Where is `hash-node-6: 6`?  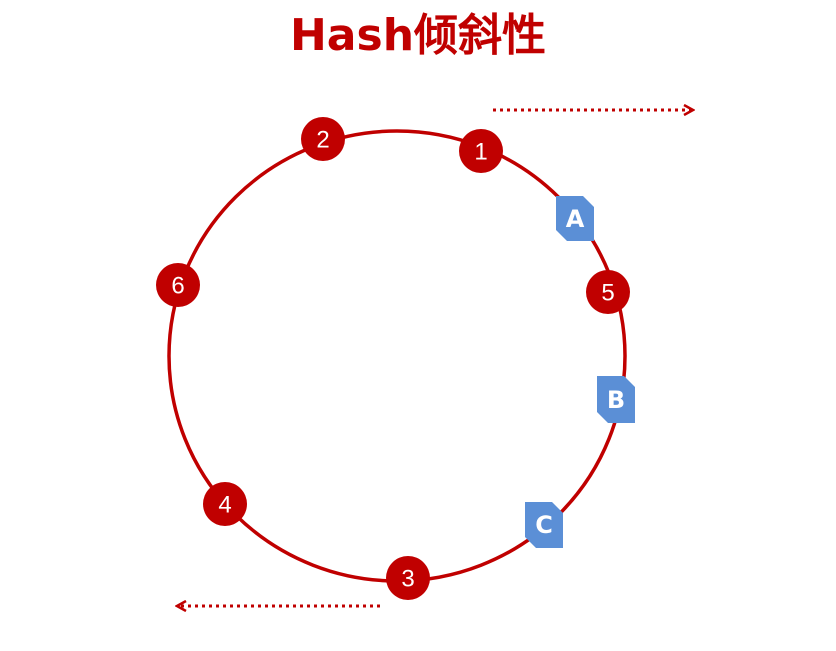
hash-node-6: 6 is located at coordinates (178, 285).